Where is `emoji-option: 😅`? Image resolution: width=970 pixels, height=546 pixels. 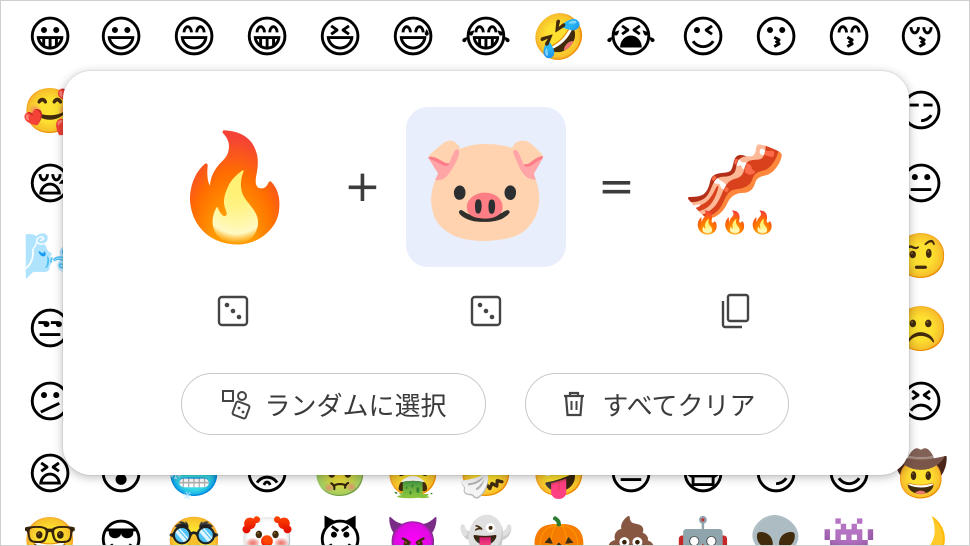 emoji-option: 😅 is located at coordinates (413, 38).